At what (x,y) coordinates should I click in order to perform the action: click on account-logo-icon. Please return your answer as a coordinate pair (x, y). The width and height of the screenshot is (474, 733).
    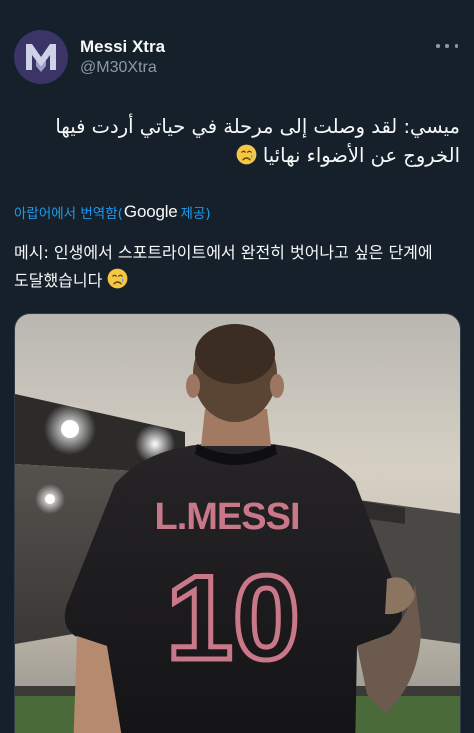
    Looking at the image, I should click on (41, 58).